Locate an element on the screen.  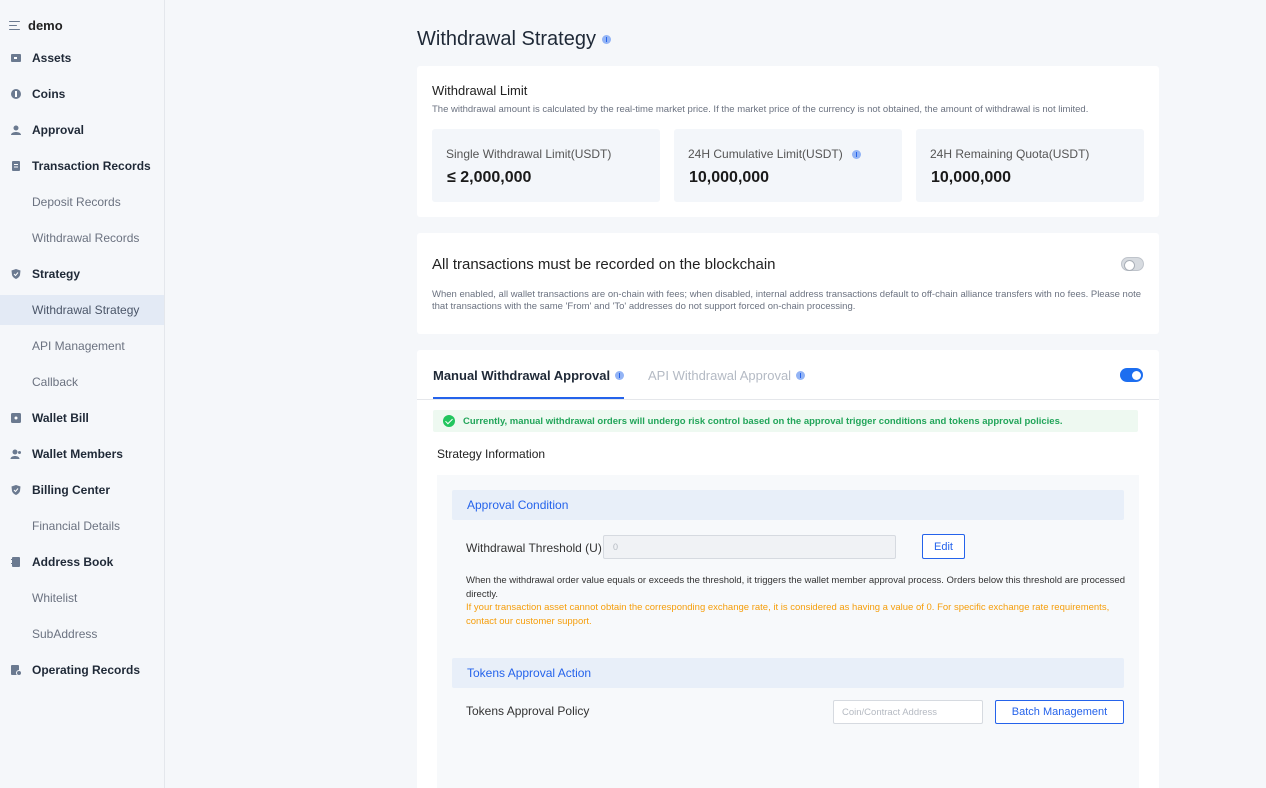
limit-label: Single Withdrawal Limit(USDT) is located at coordinates (529, 154).